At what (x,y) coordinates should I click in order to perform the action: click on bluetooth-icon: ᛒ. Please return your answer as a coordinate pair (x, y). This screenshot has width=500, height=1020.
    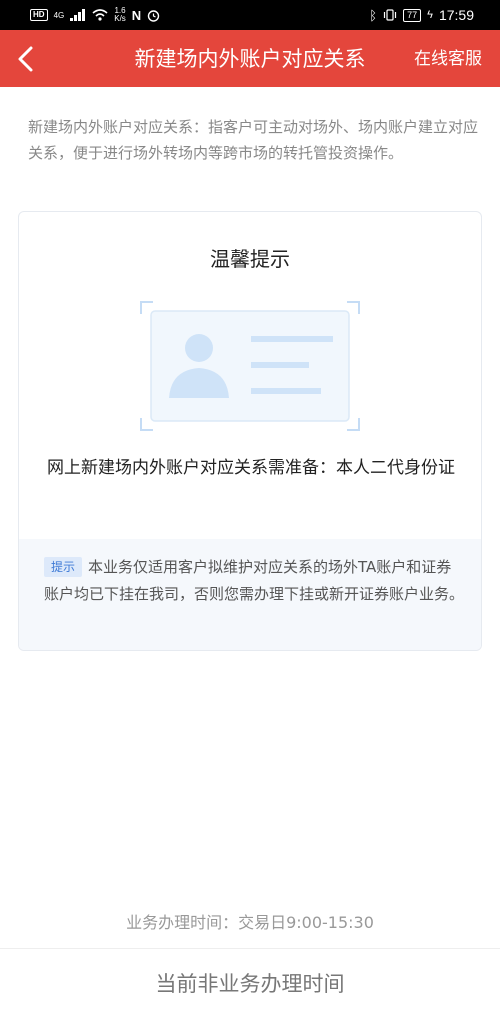
    Looking at the image, I should click on (373, 15).